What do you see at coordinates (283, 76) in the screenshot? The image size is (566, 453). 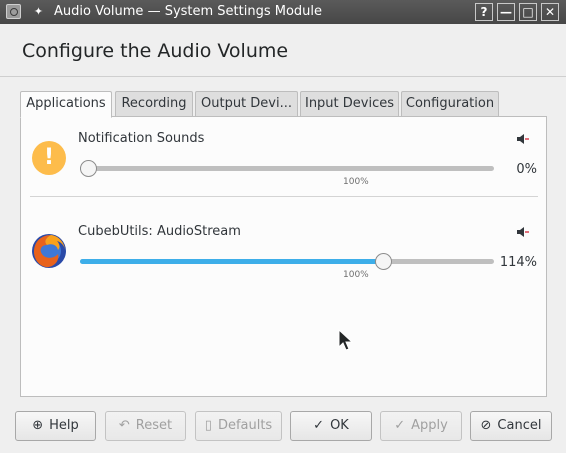 I see `header-separator` at bounding box center [283, 76].